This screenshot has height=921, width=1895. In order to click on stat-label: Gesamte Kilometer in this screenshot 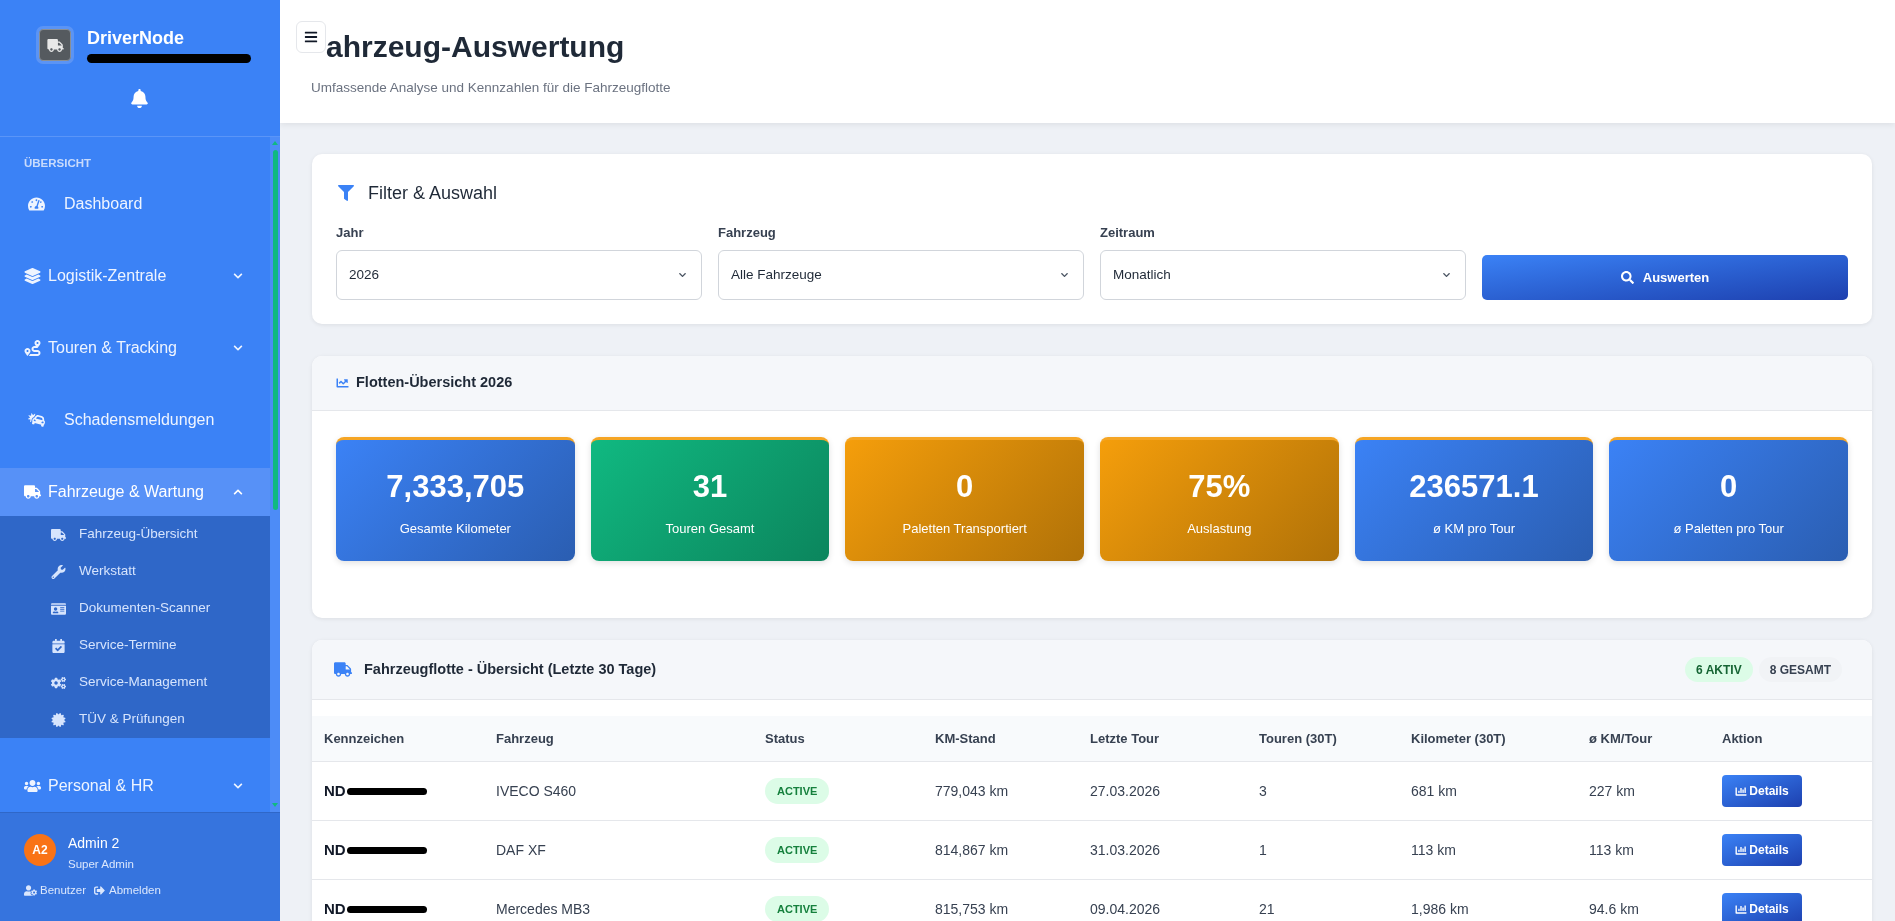, I will do `click(455, 529)`.